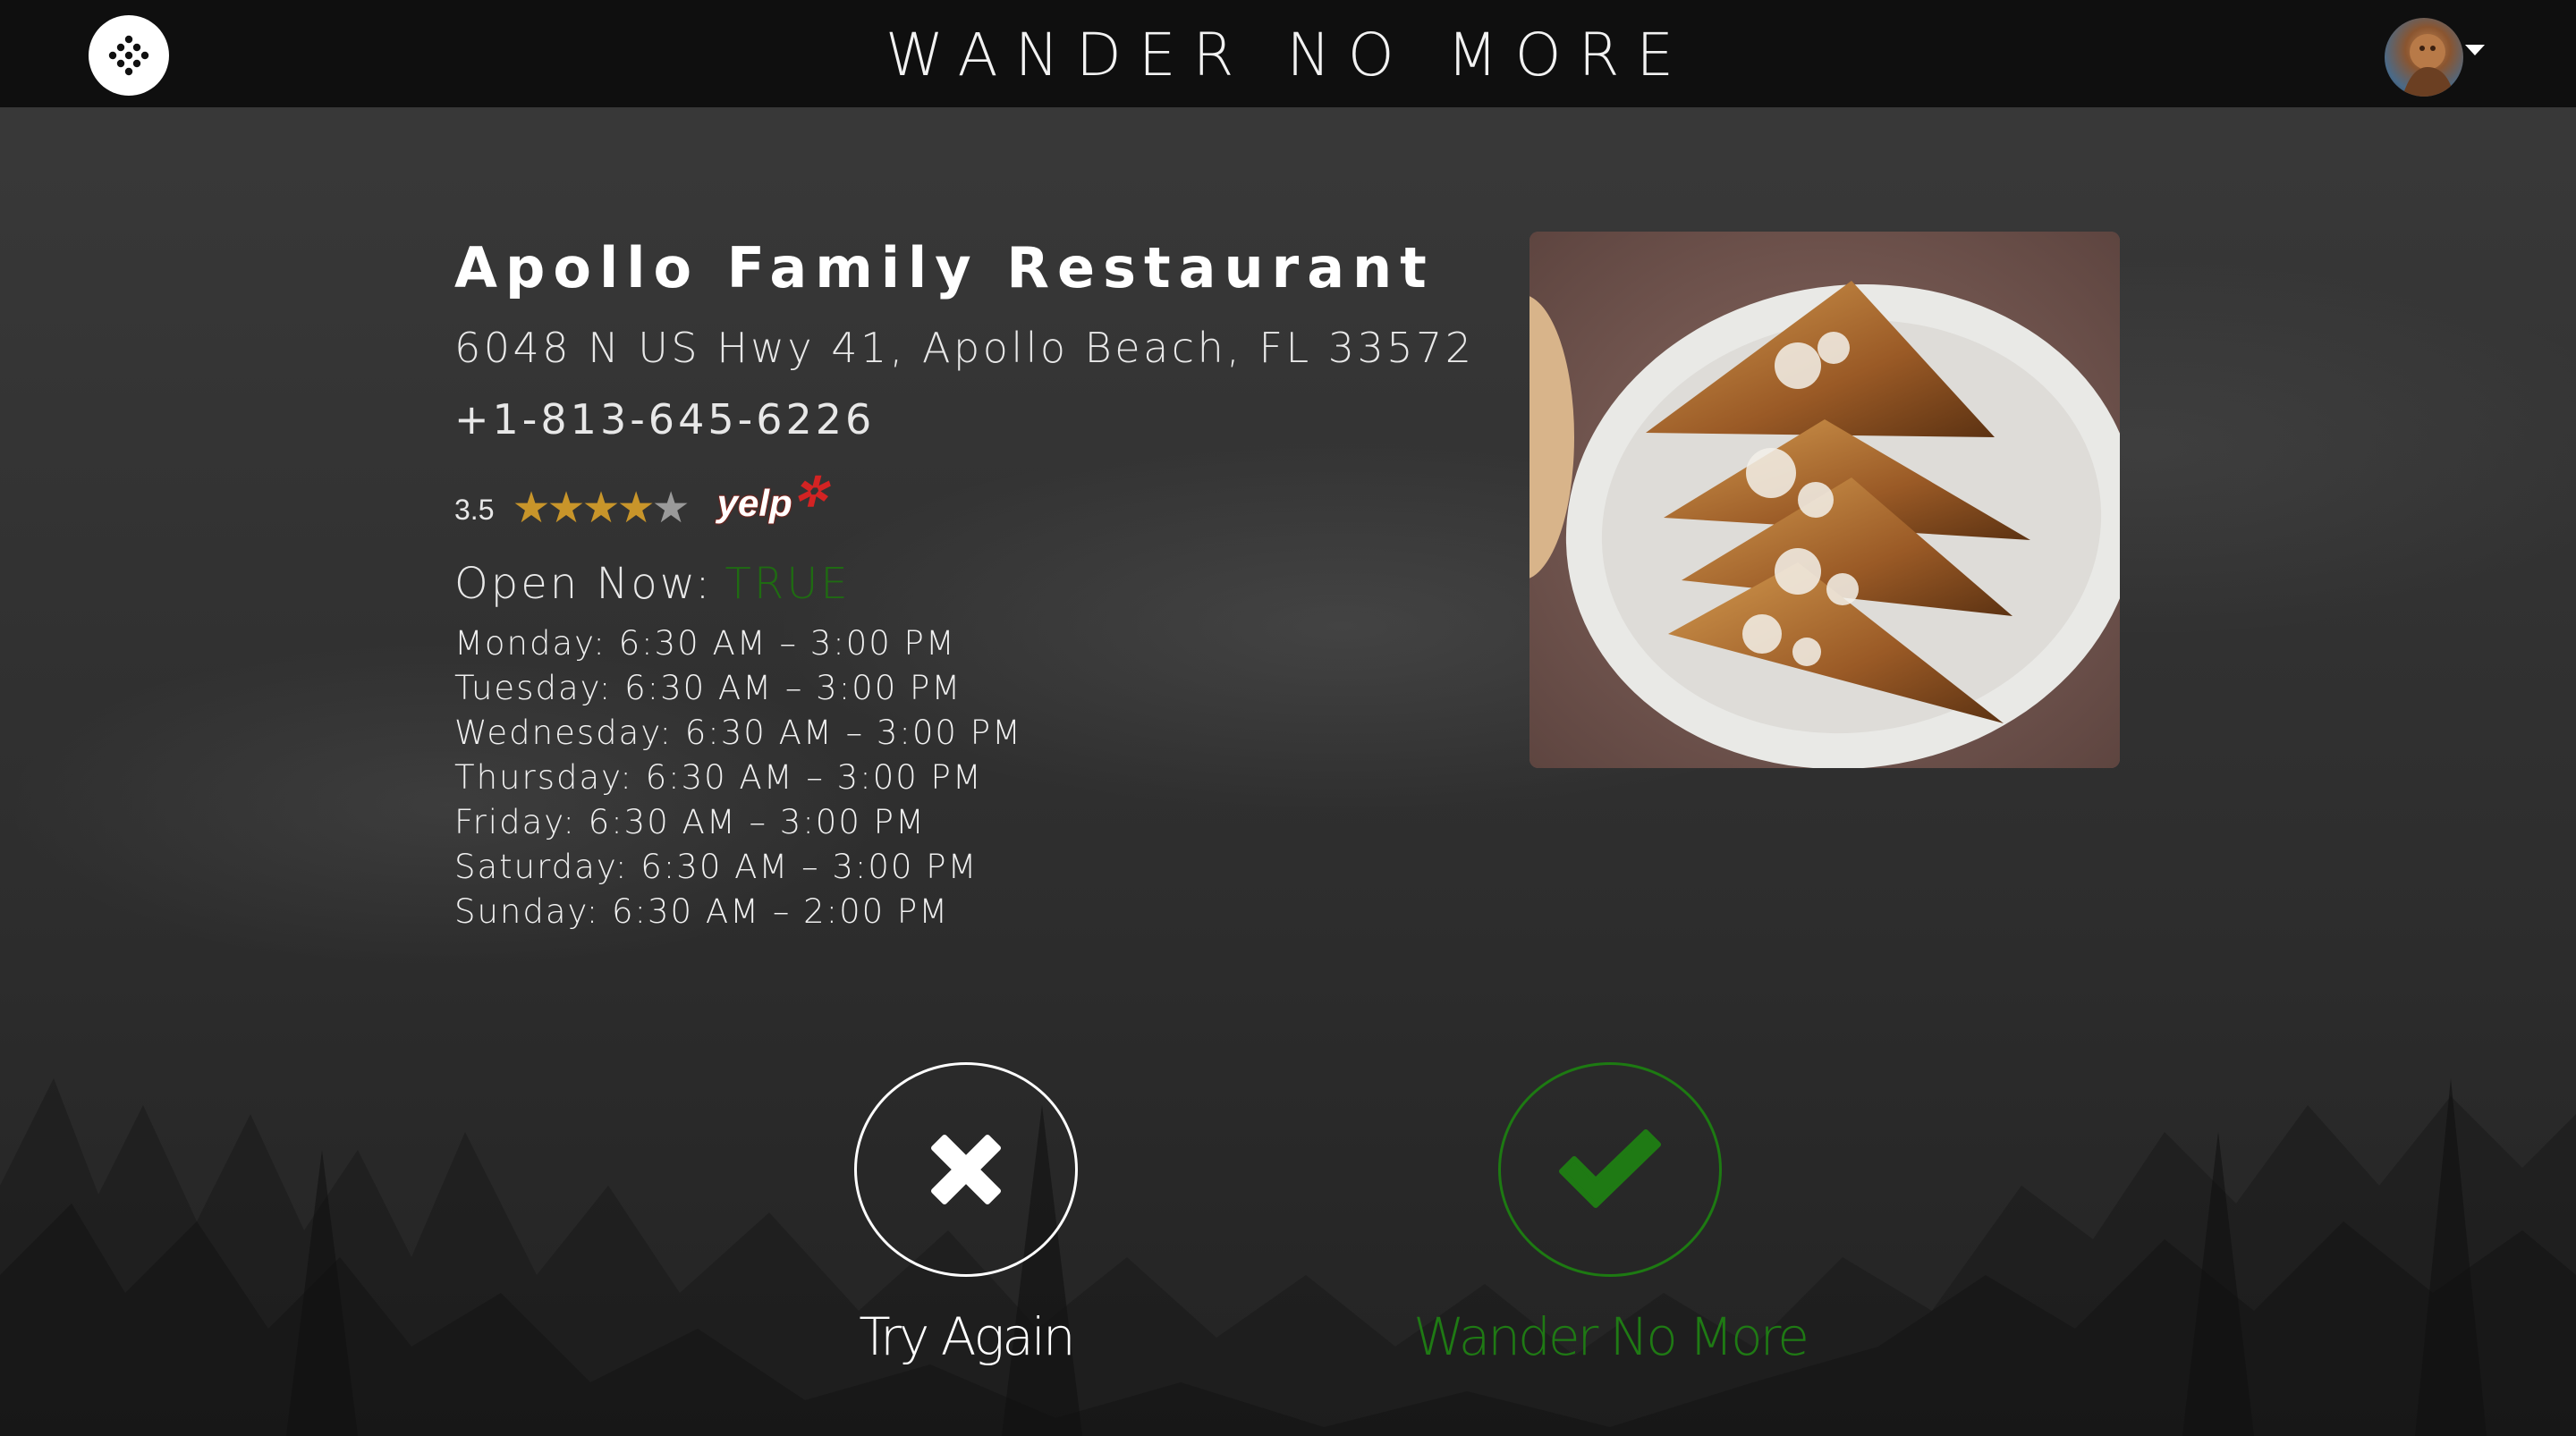 The height and width of the screenshot is (1436, 2576). I want to click on top-bar: WANDER NO MORE, so click(1288, 53).